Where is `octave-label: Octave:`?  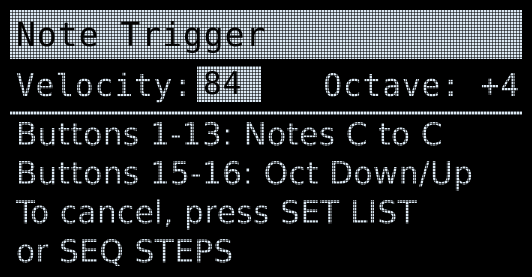 octave-label: Octave: is located at coordinates (392, 86).